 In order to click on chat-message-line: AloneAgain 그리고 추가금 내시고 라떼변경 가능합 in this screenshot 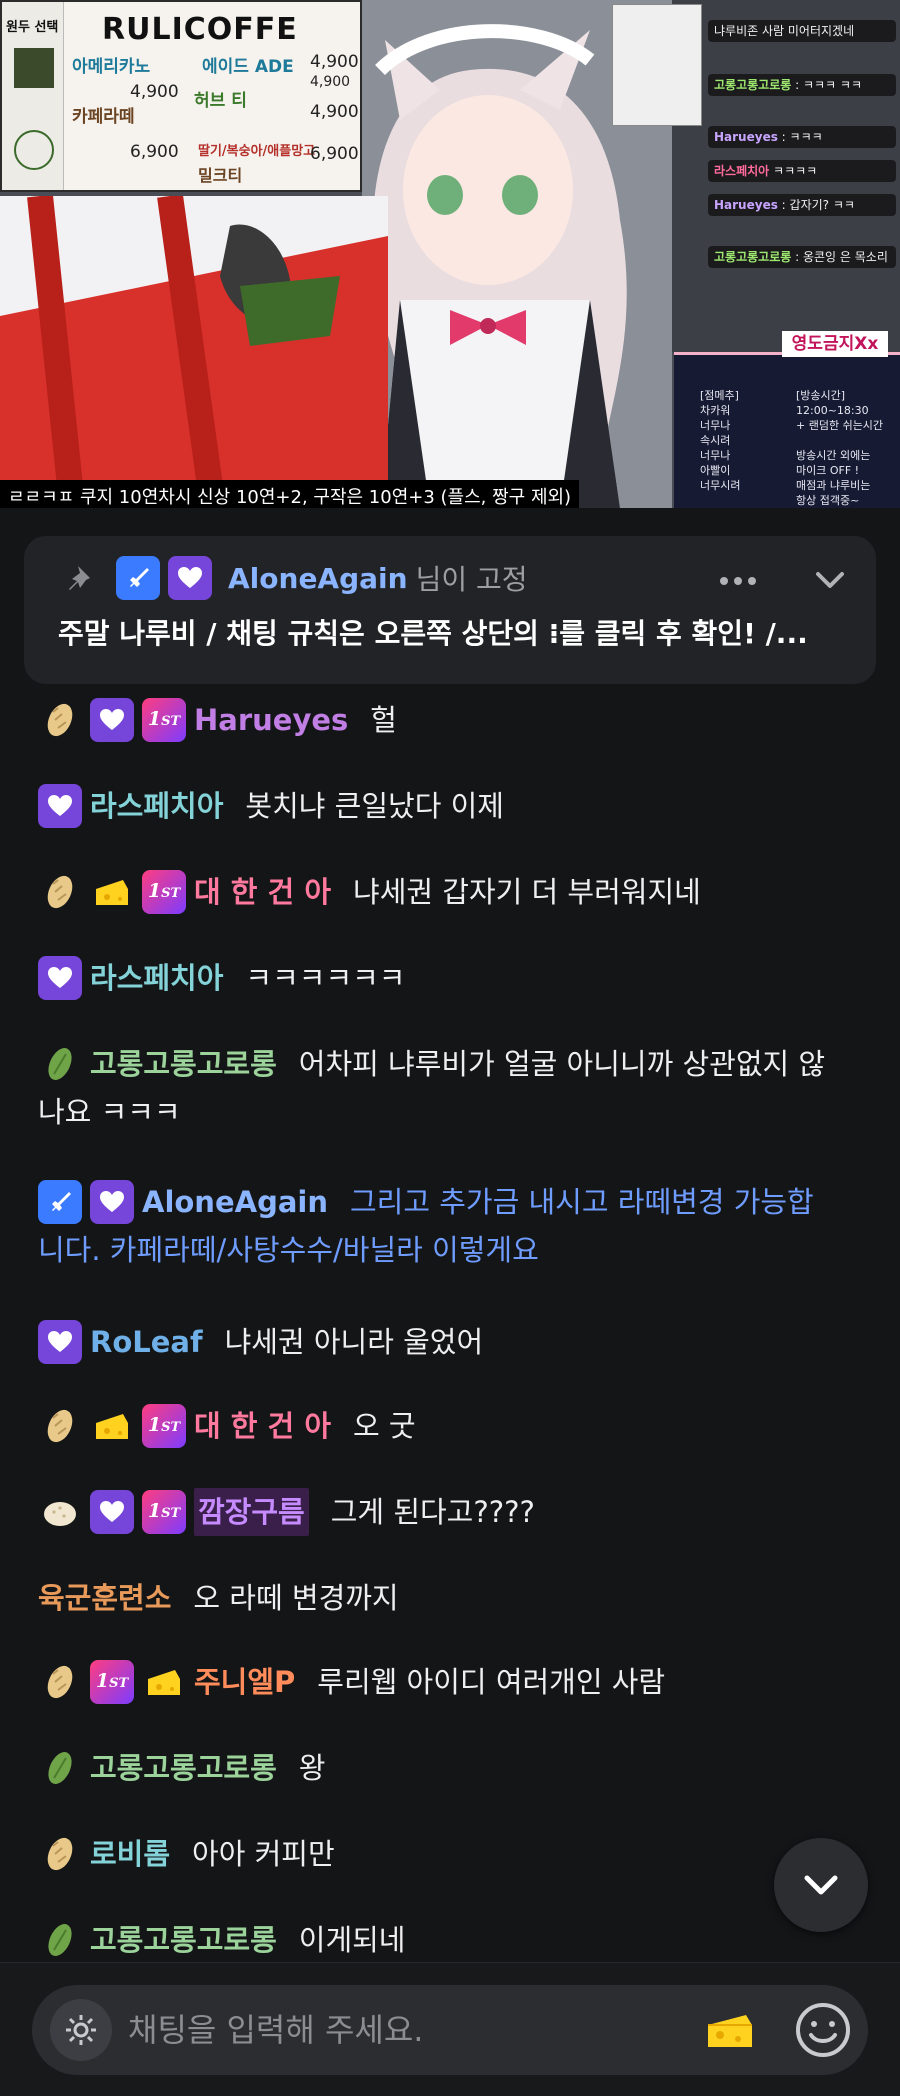, I will do `click(451, 1202)`.